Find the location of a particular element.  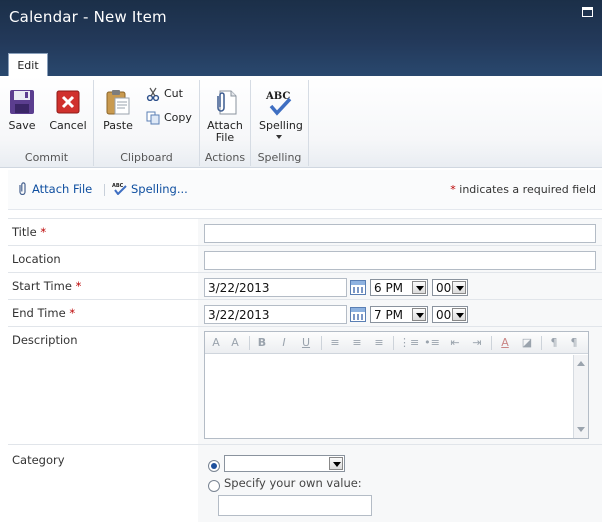

end-time-field-cell: 3/22/2013 7 PM 00 is located at coordinates (400, 313).